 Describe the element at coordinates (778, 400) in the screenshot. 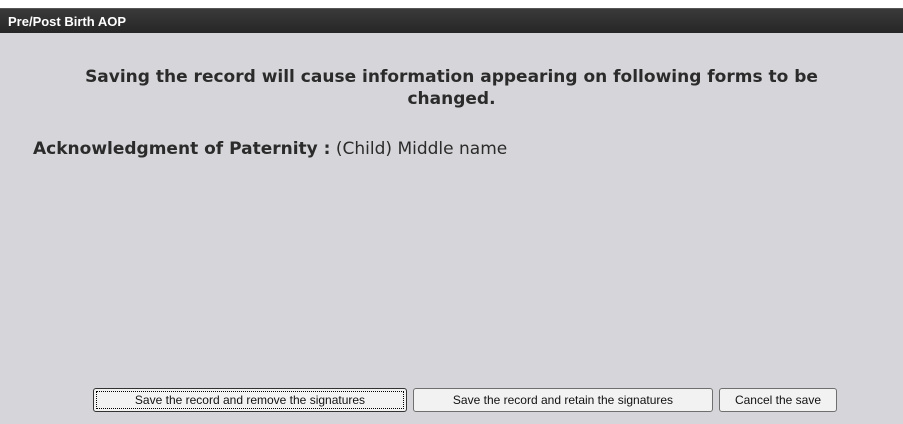

I see `cancel-save-button: Cancel the save` at that location.